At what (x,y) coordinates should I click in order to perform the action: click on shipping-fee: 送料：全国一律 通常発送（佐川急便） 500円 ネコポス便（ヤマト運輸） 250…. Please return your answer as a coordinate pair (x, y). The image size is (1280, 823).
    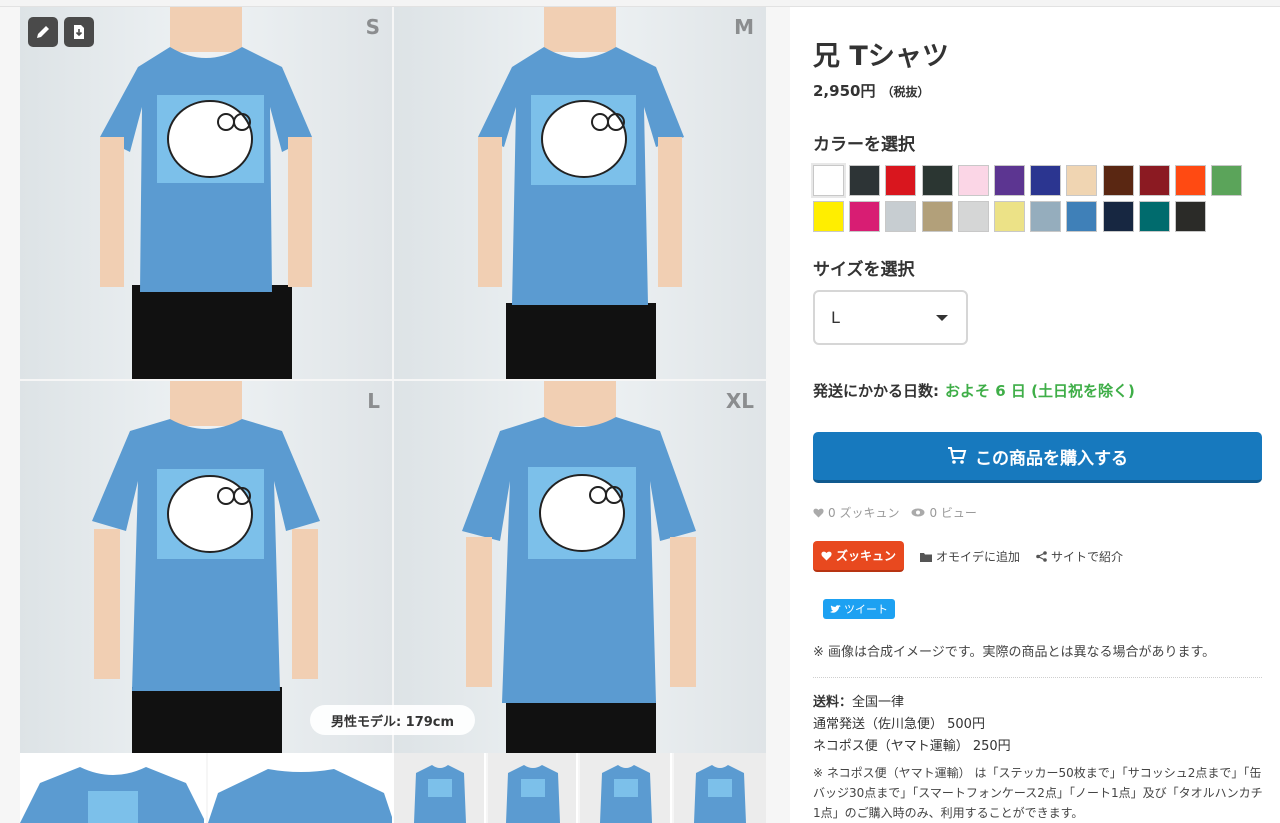
    Looking at the image, I should click on (912, 725).